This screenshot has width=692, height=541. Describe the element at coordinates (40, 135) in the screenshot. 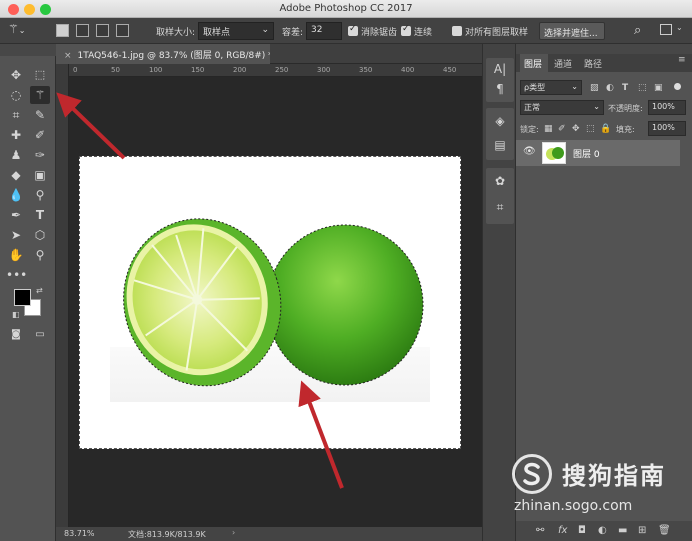

I see `brush-tool-icon: ✐` at that location.